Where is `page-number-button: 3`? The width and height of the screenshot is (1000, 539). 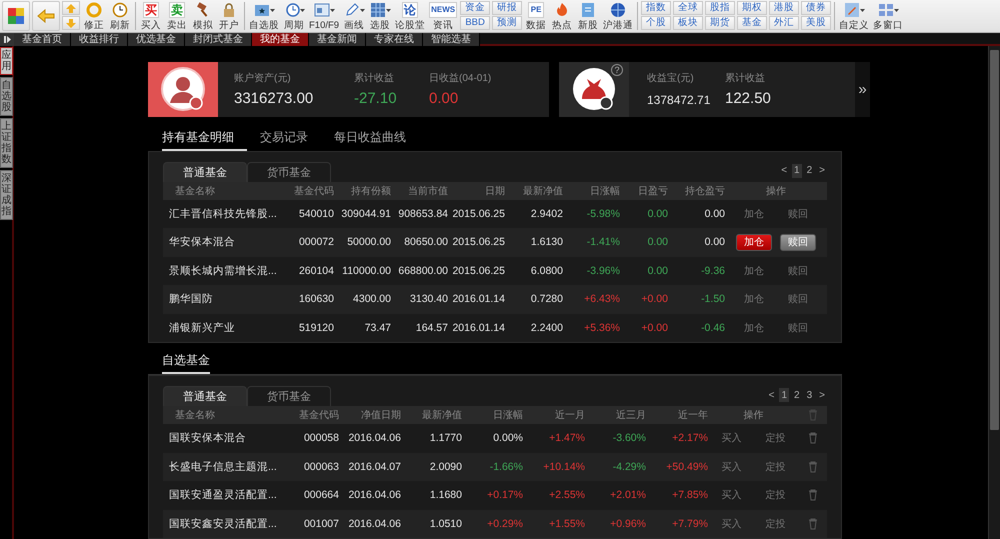
page-number-button: 3 is located at coordinates (809, 395).